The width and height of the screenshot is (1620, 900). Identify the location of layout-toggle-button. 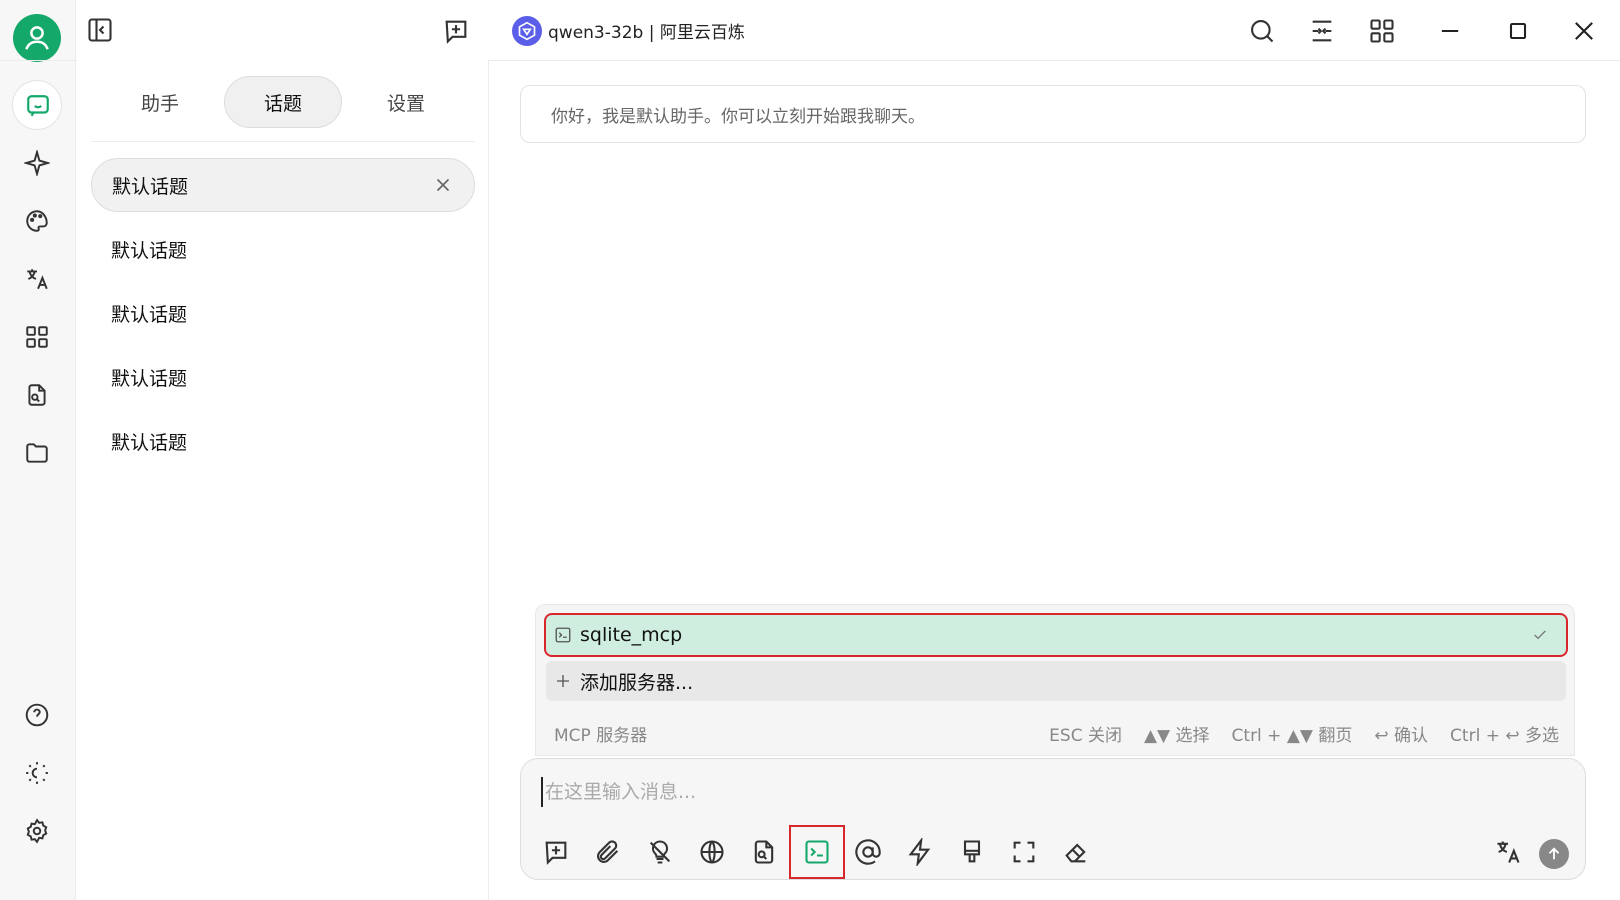
(1322, 31).